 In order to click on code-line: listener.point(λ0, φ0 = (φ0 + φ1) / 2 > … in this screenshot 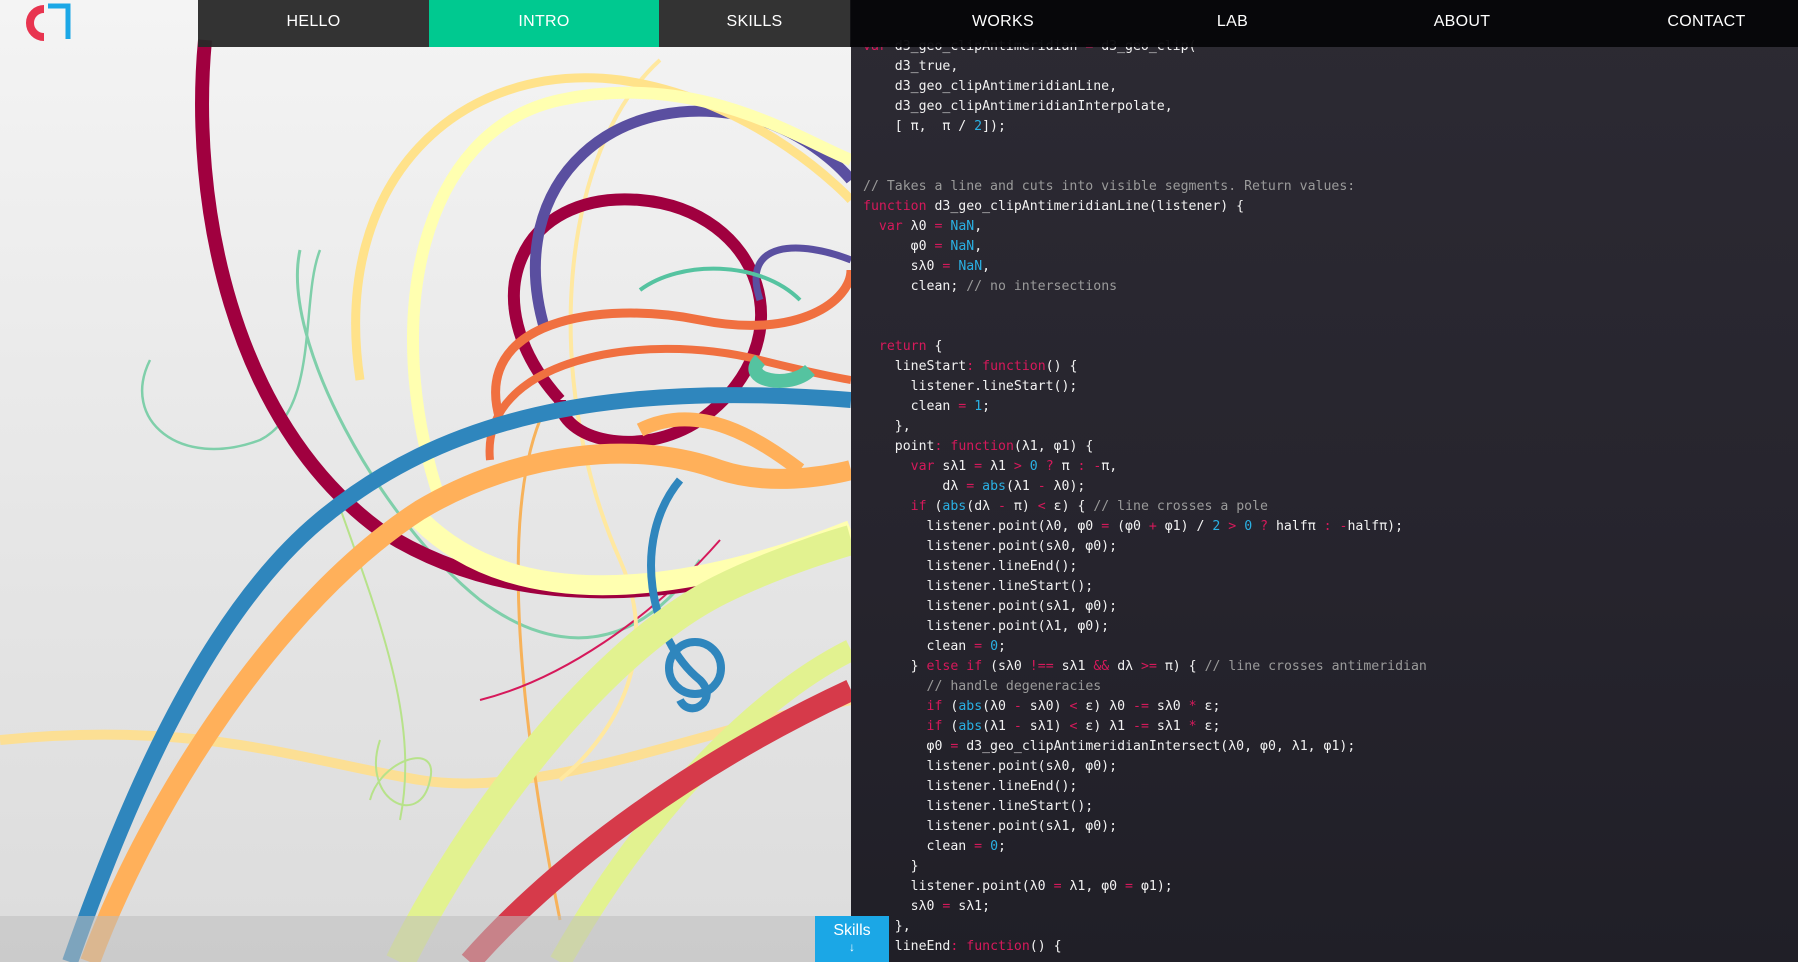, I will do `click(1133, 526)`.